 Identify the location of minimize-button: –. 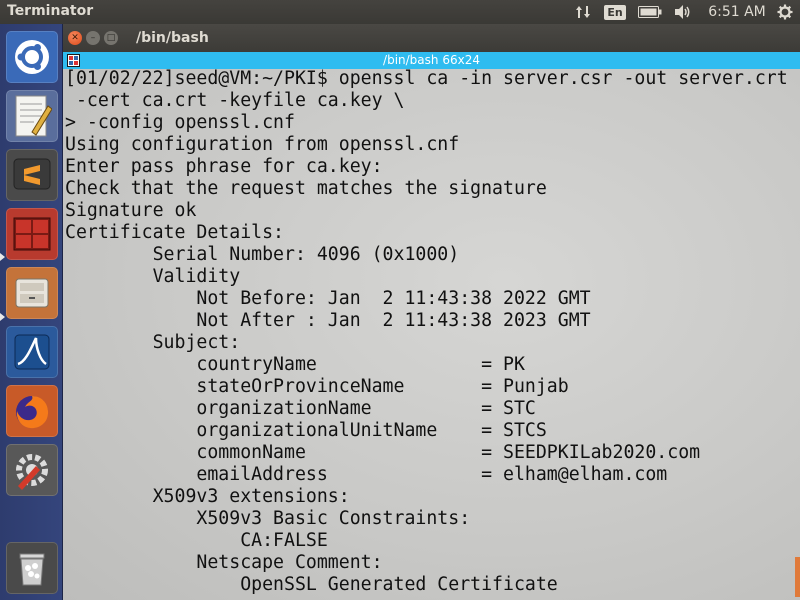
(93, 38).